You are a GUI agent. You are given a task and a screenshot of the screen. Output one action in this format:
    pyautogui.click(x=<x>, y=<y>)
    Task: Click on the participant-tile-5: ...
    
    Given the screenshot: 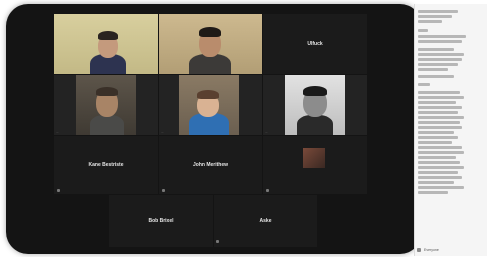 What is the action you would take?
    pyautogui.click(x=210, y=105)
    